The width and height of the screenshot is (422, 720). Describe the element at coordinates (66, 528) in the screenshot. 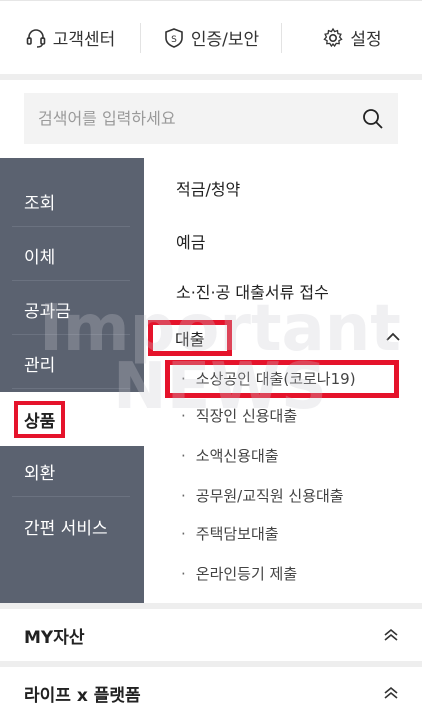

I see `left-menu-item-label: 간편 서비스` at that location.